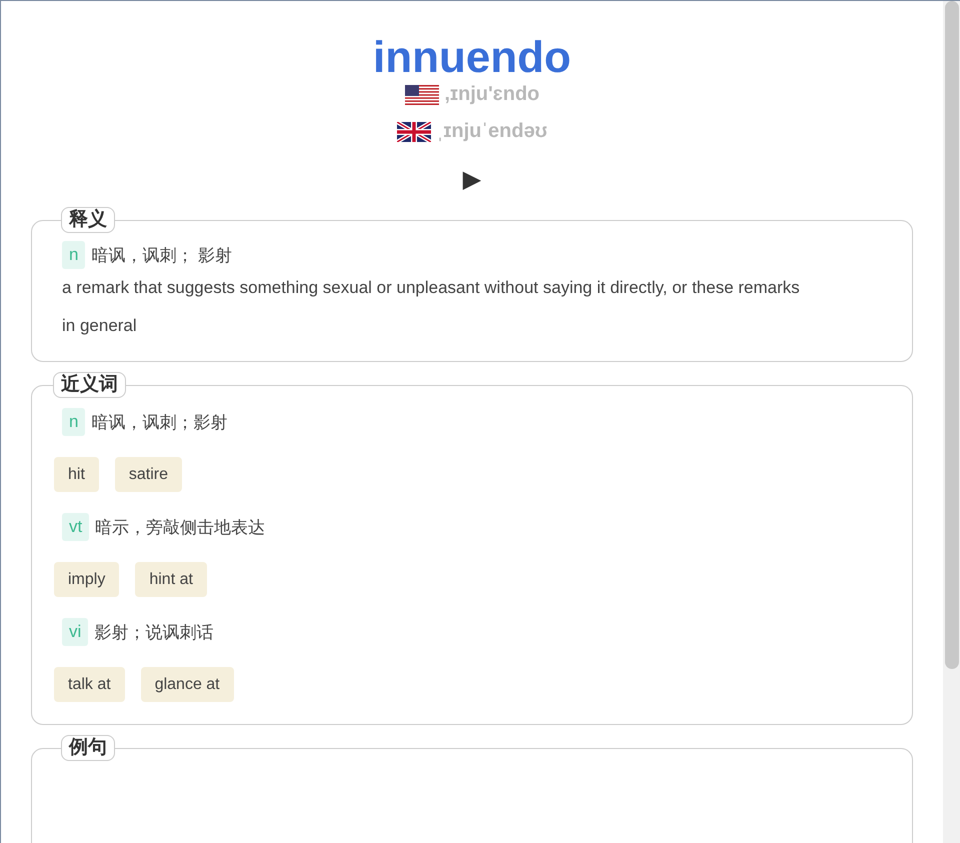  I want to click on play-button: ▶, so click(472, 179).